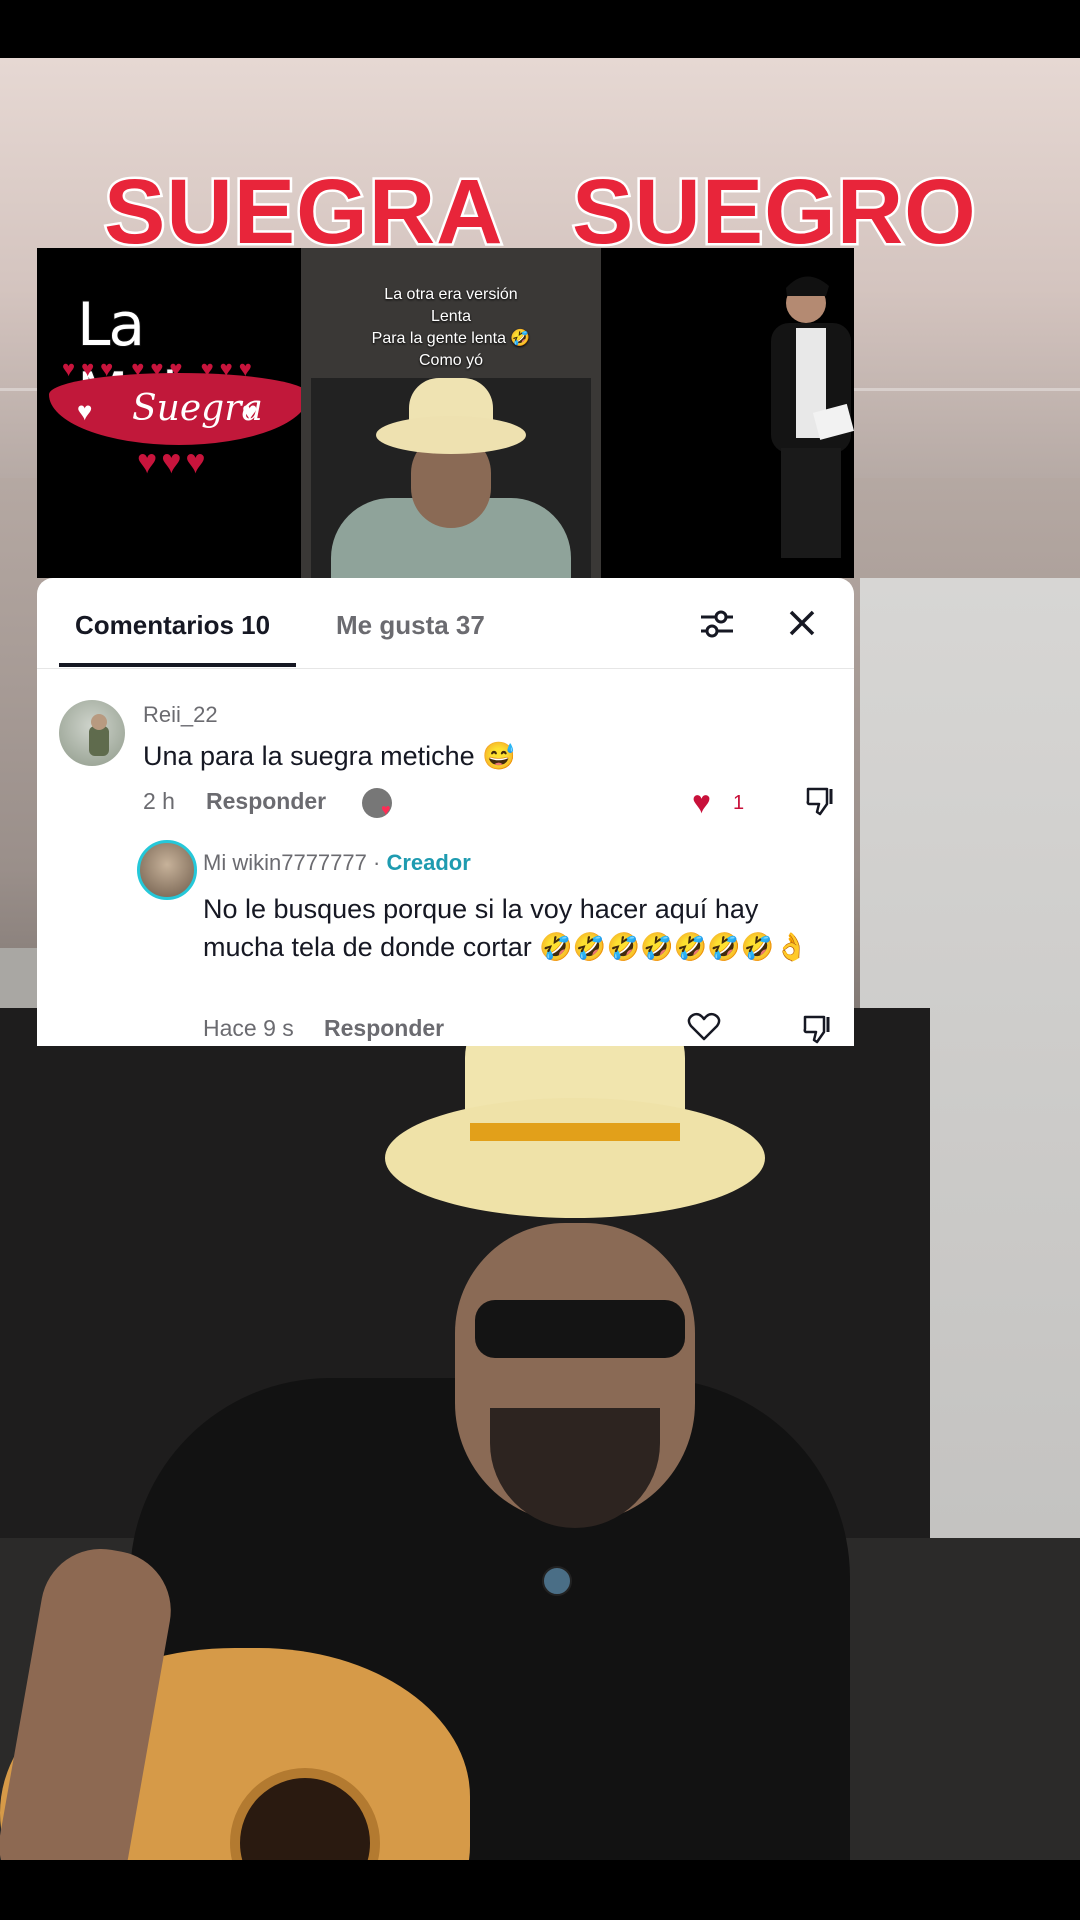  I want to click on status-bar, so click(540, 29).